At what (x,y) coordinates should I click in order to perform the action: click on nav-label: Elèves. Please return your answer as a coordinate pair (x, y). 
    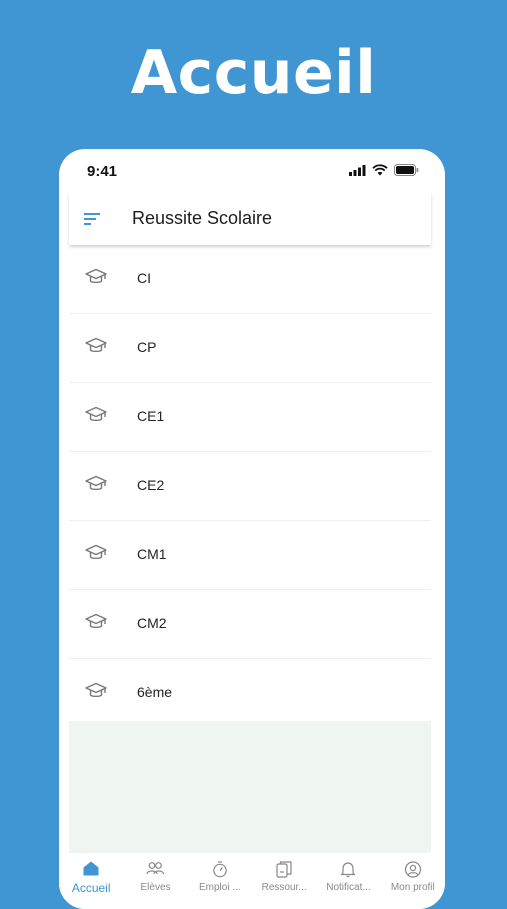
    Looking at the image, I should click on (155, 887).